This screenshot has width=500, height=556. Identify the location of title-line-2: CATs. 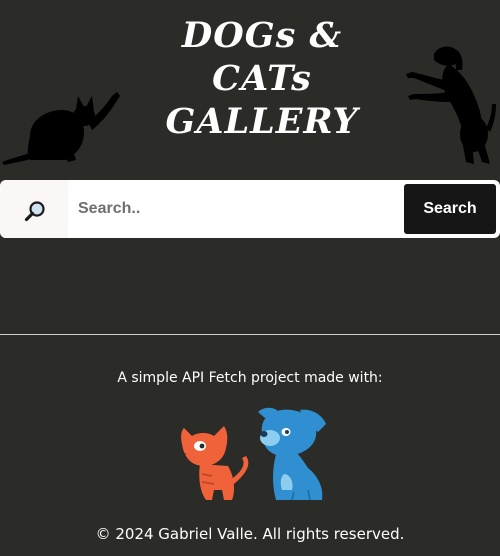
(262, 78).